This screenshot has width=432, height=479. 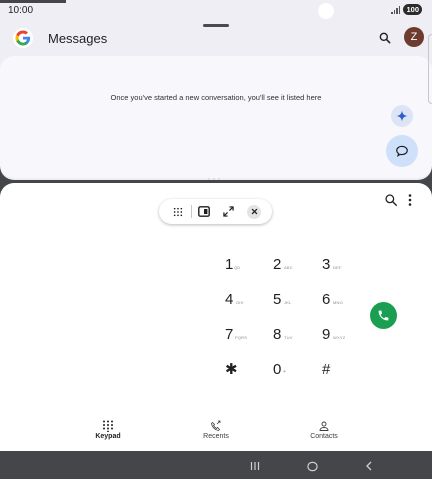 What do you see at coordinates (396, 9) in the screenshot?
I see `signal-icon` at bounding box center [396, 9].